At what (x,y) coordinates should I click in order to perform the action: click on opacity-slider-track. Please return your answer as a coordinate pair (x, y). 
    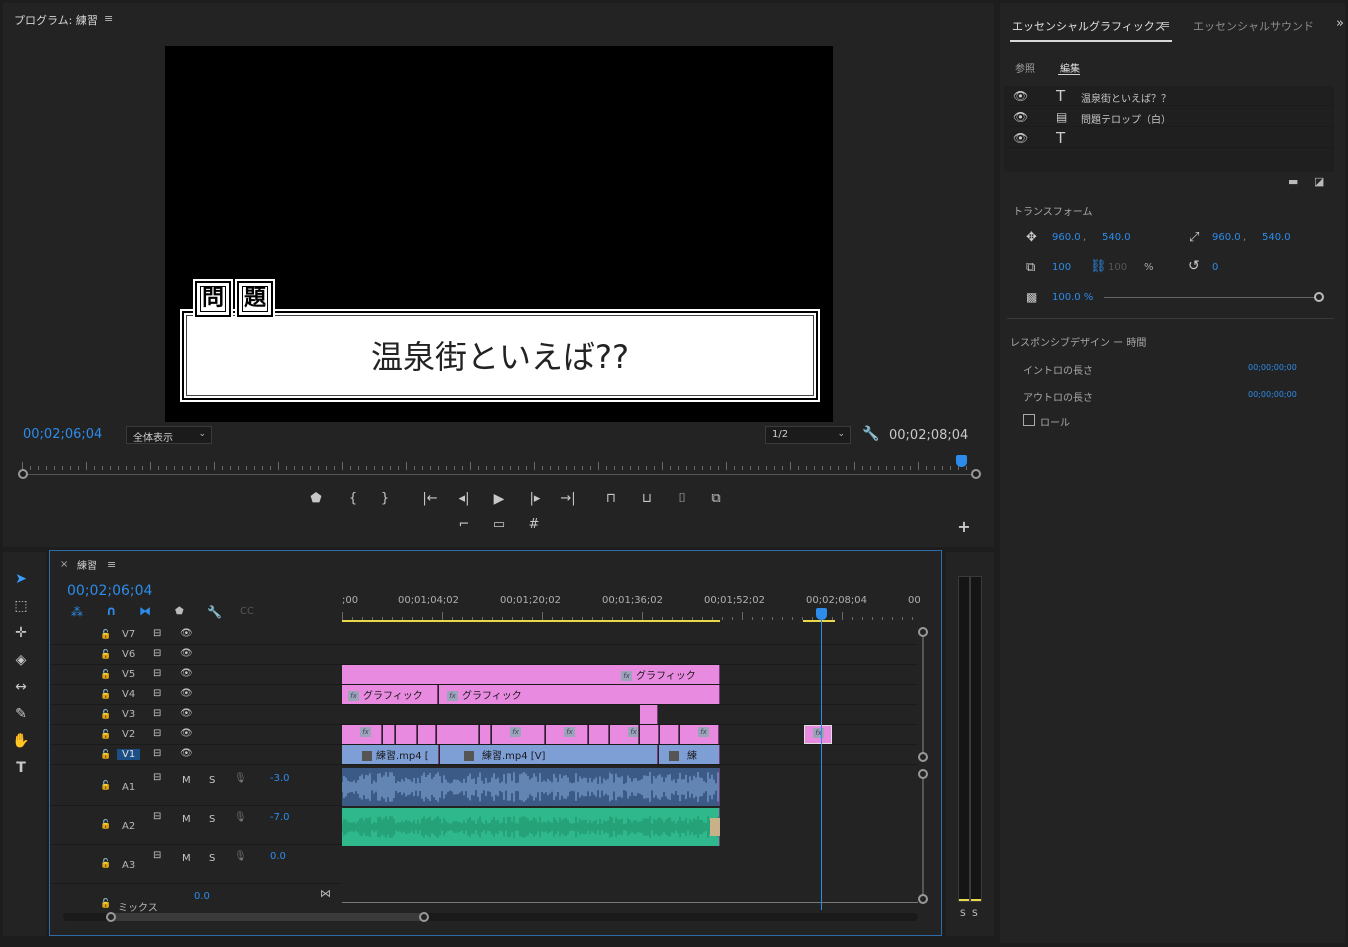
    Looking at the image, I should click on (1211, 297).